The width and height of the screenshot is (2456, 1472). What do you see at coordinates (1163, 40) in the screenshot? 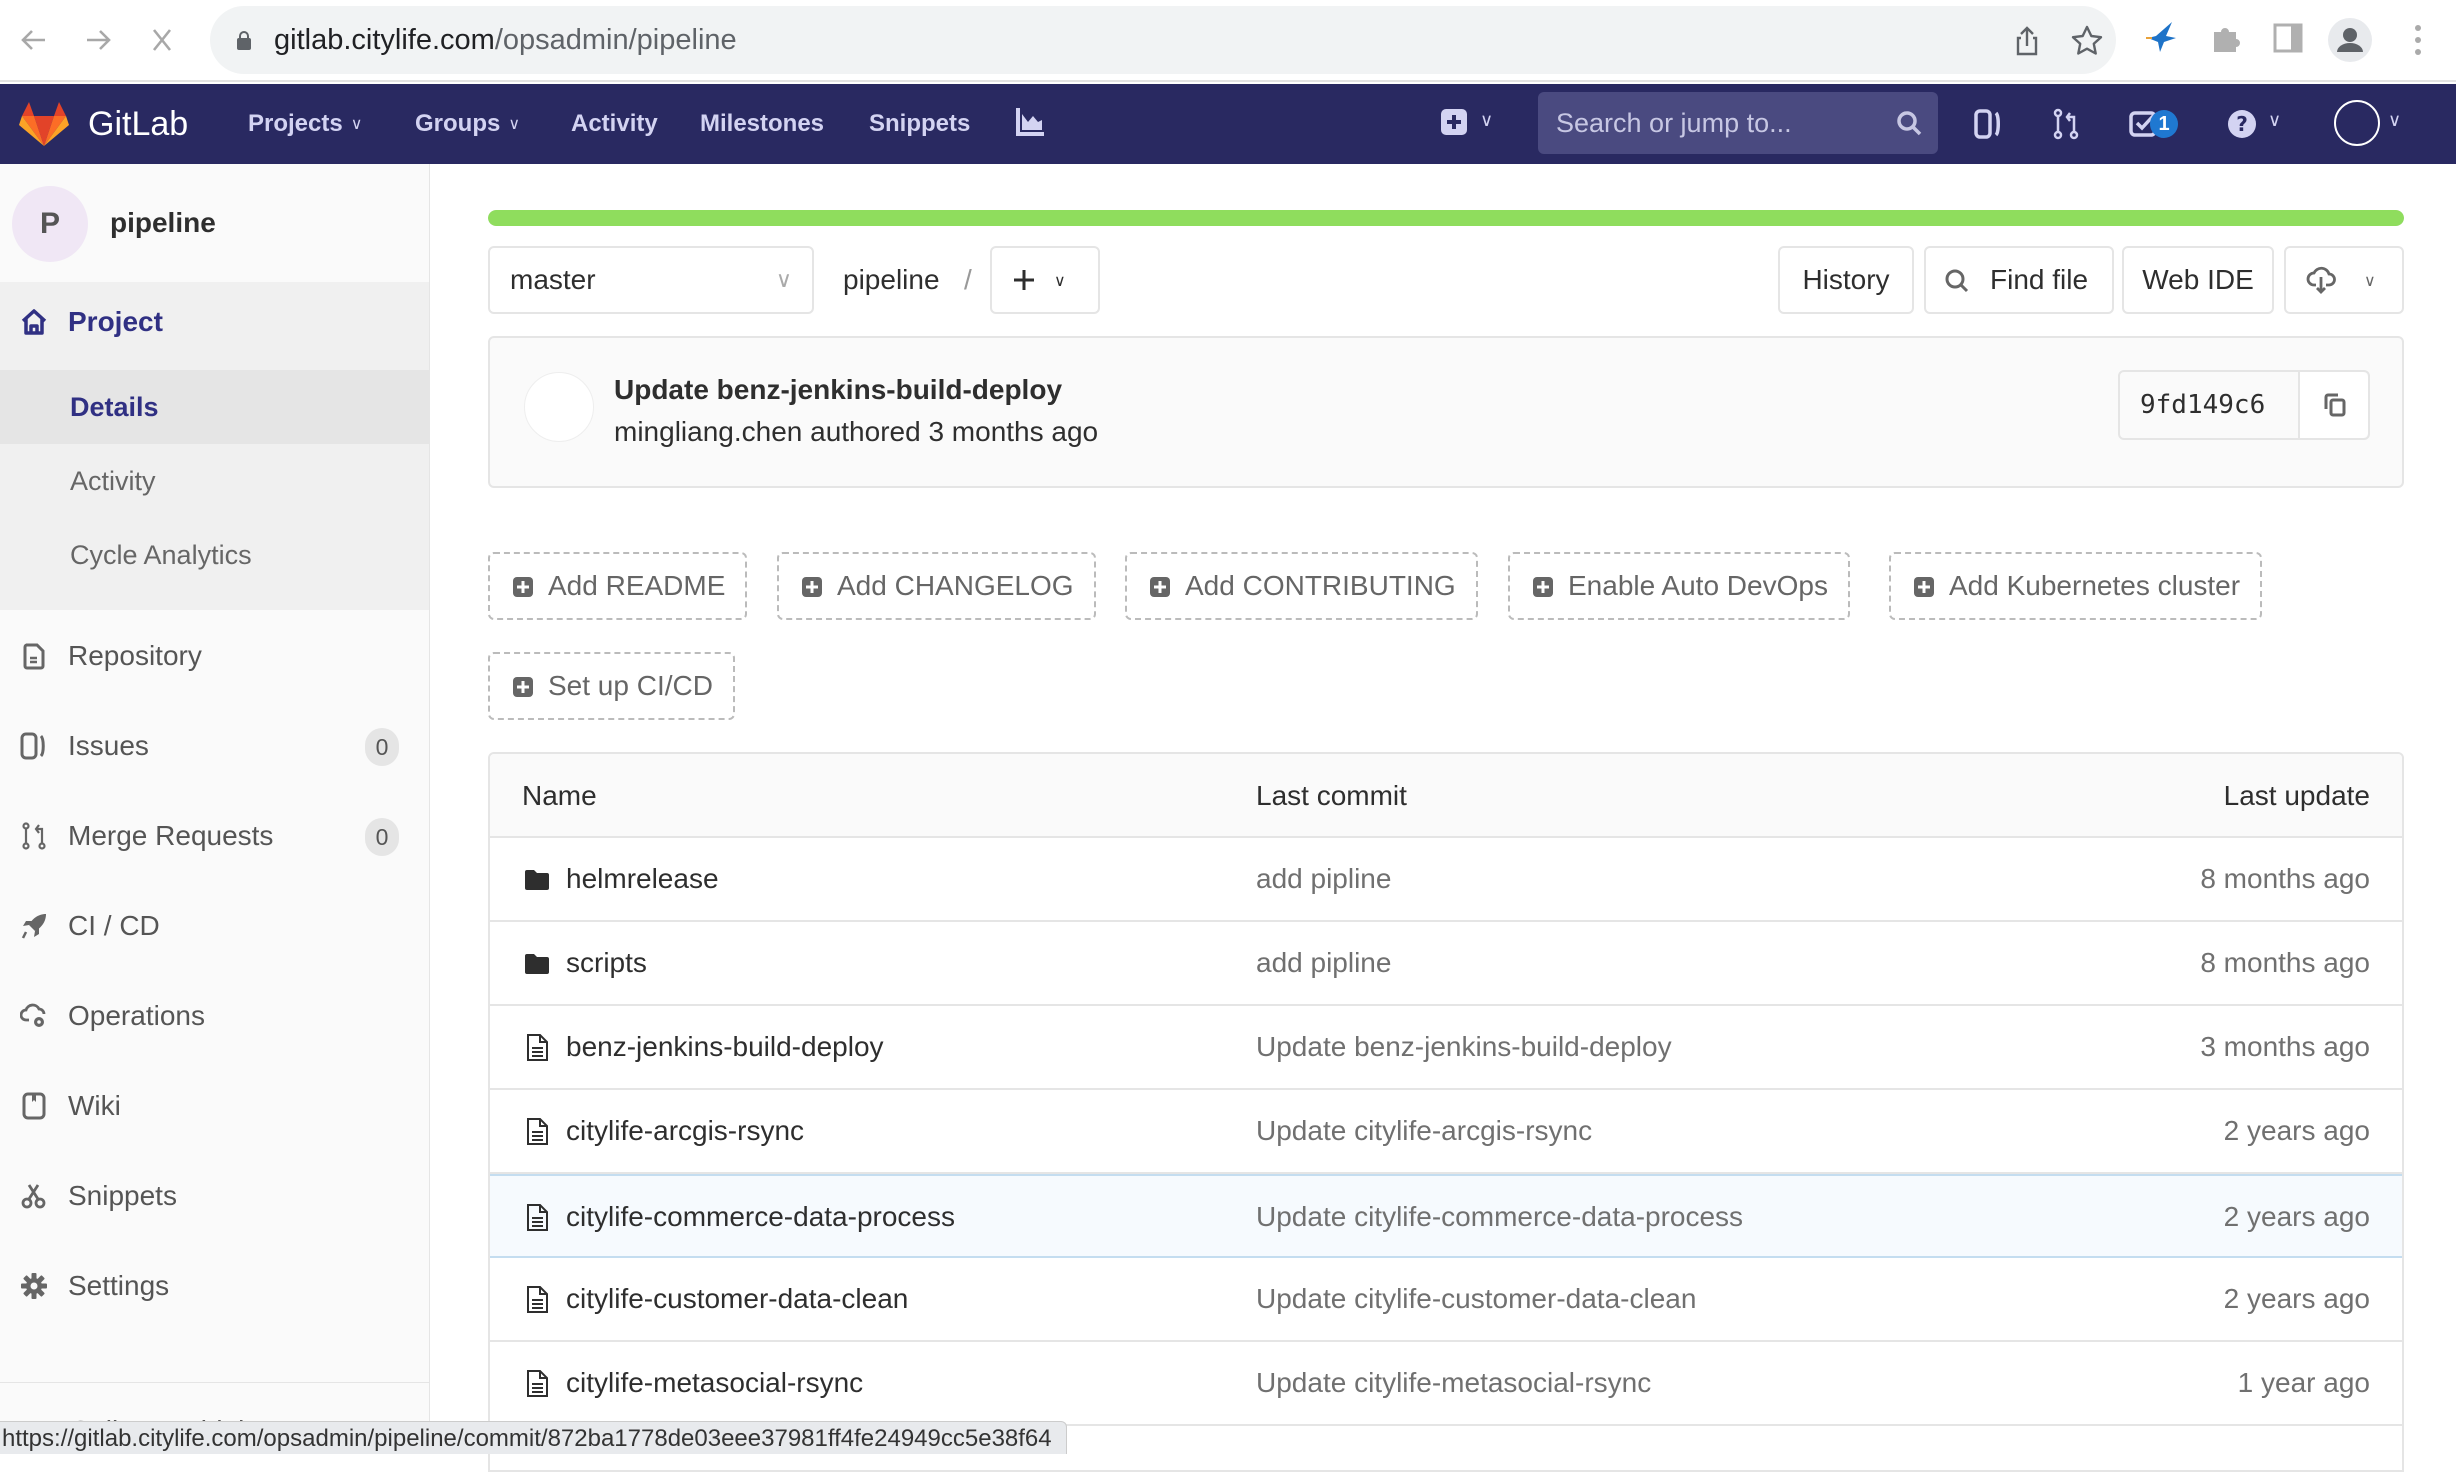
I see `address-bar: gitlab.citylife.com/opsadmin/pipeline` at bounding box center [1163, 40].